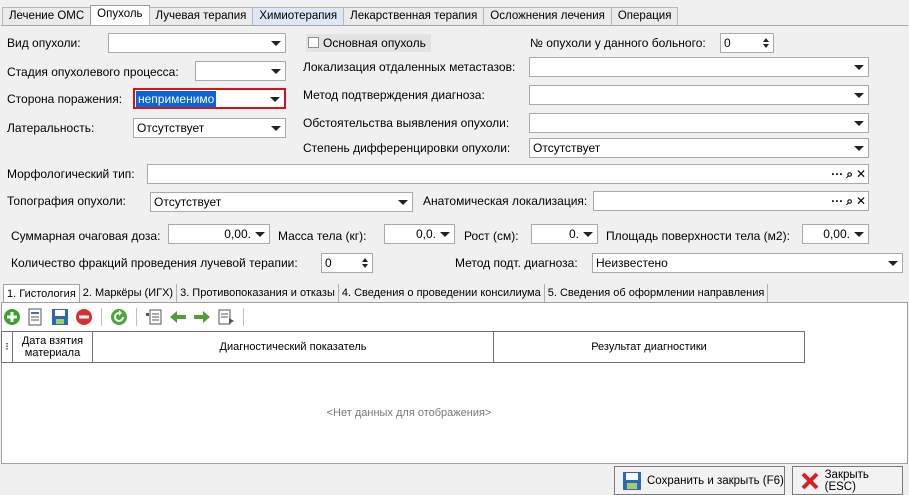 The image size is (909, 495). Describe the element at coordinates (71, 174) in the screenshot. I see `morph-label: Морфологический тип:` at that location.